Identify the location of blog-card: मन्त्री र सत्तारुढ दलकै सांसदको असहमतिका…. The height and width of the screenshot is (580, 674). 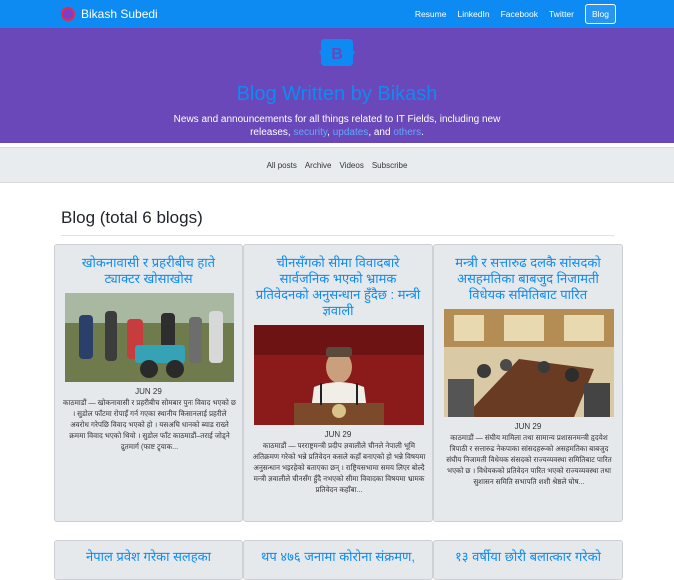
(528, 383).